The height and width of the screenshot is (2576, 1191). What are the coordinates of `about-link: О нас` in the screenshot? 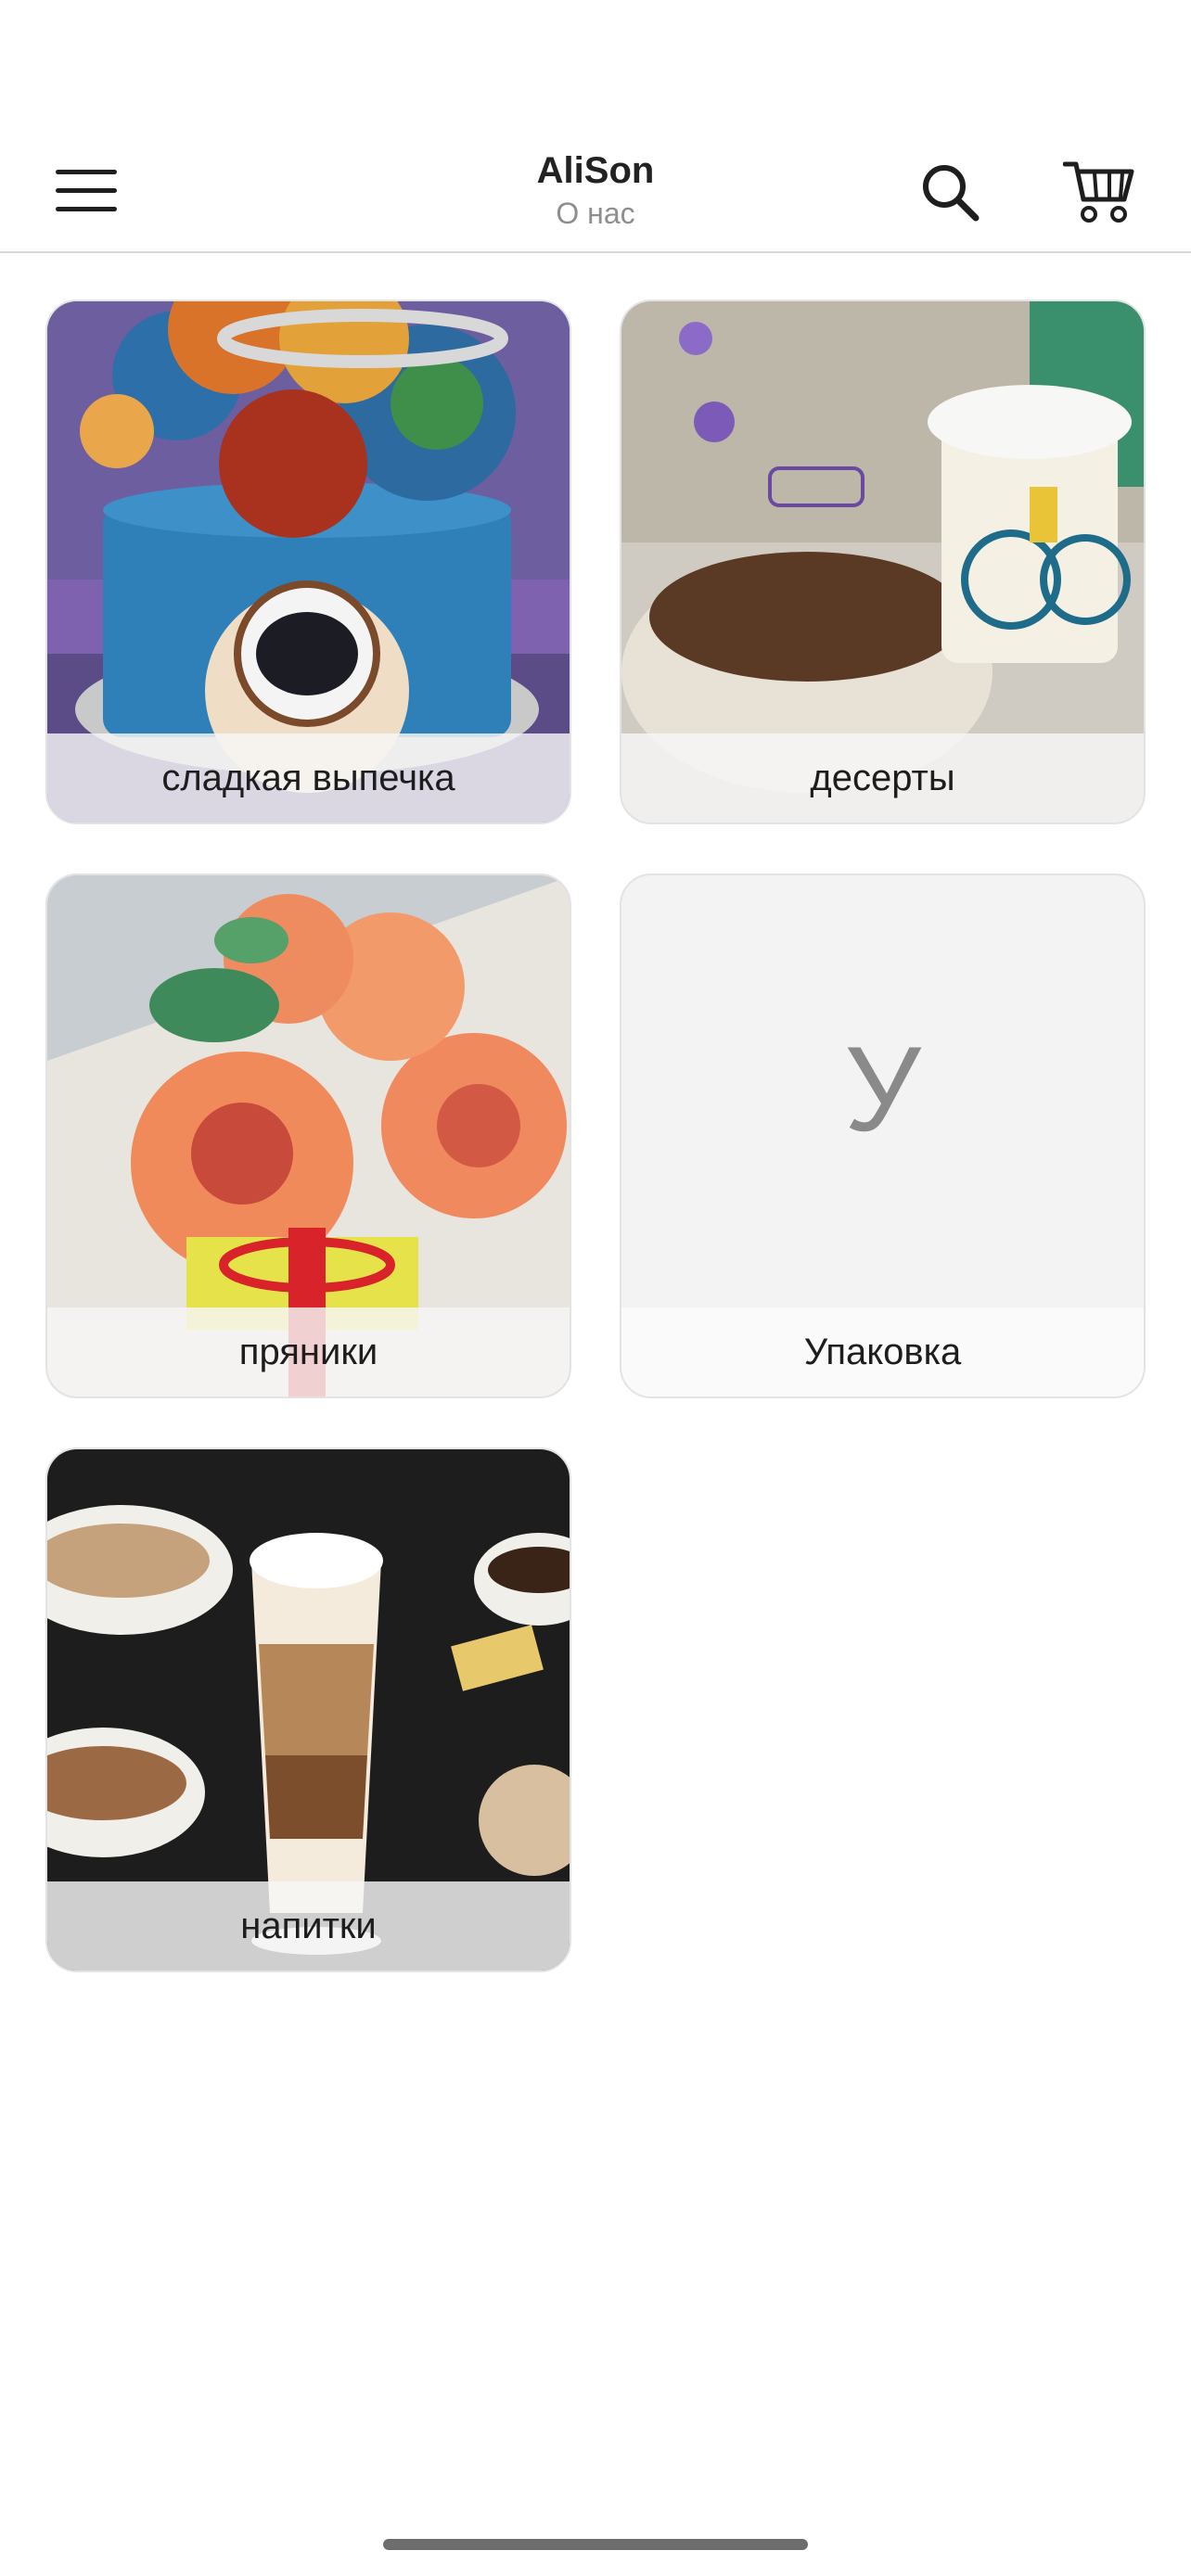 It's located at (595, 213).